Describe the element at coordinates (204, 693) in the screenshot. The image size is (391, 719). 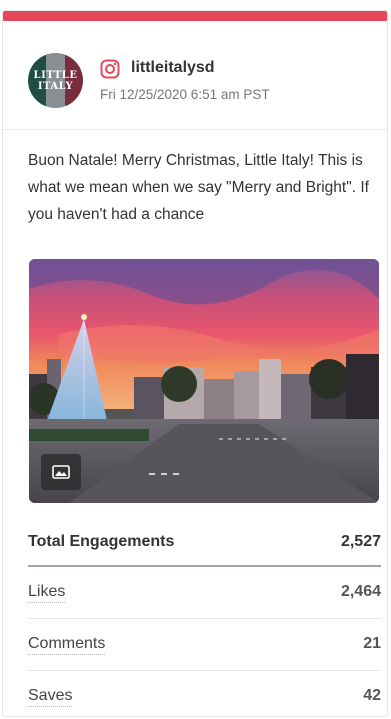
I see `stat-row-saves: Saves 42` at that location.